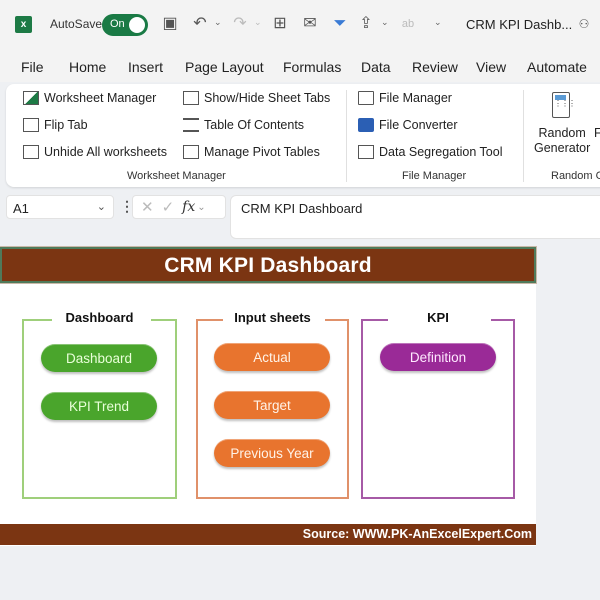  Describe the element at coordinates (262, 152) in the screenshot. I see `manage-pivot-tables-label: Manage Pivot Tables` at that location.